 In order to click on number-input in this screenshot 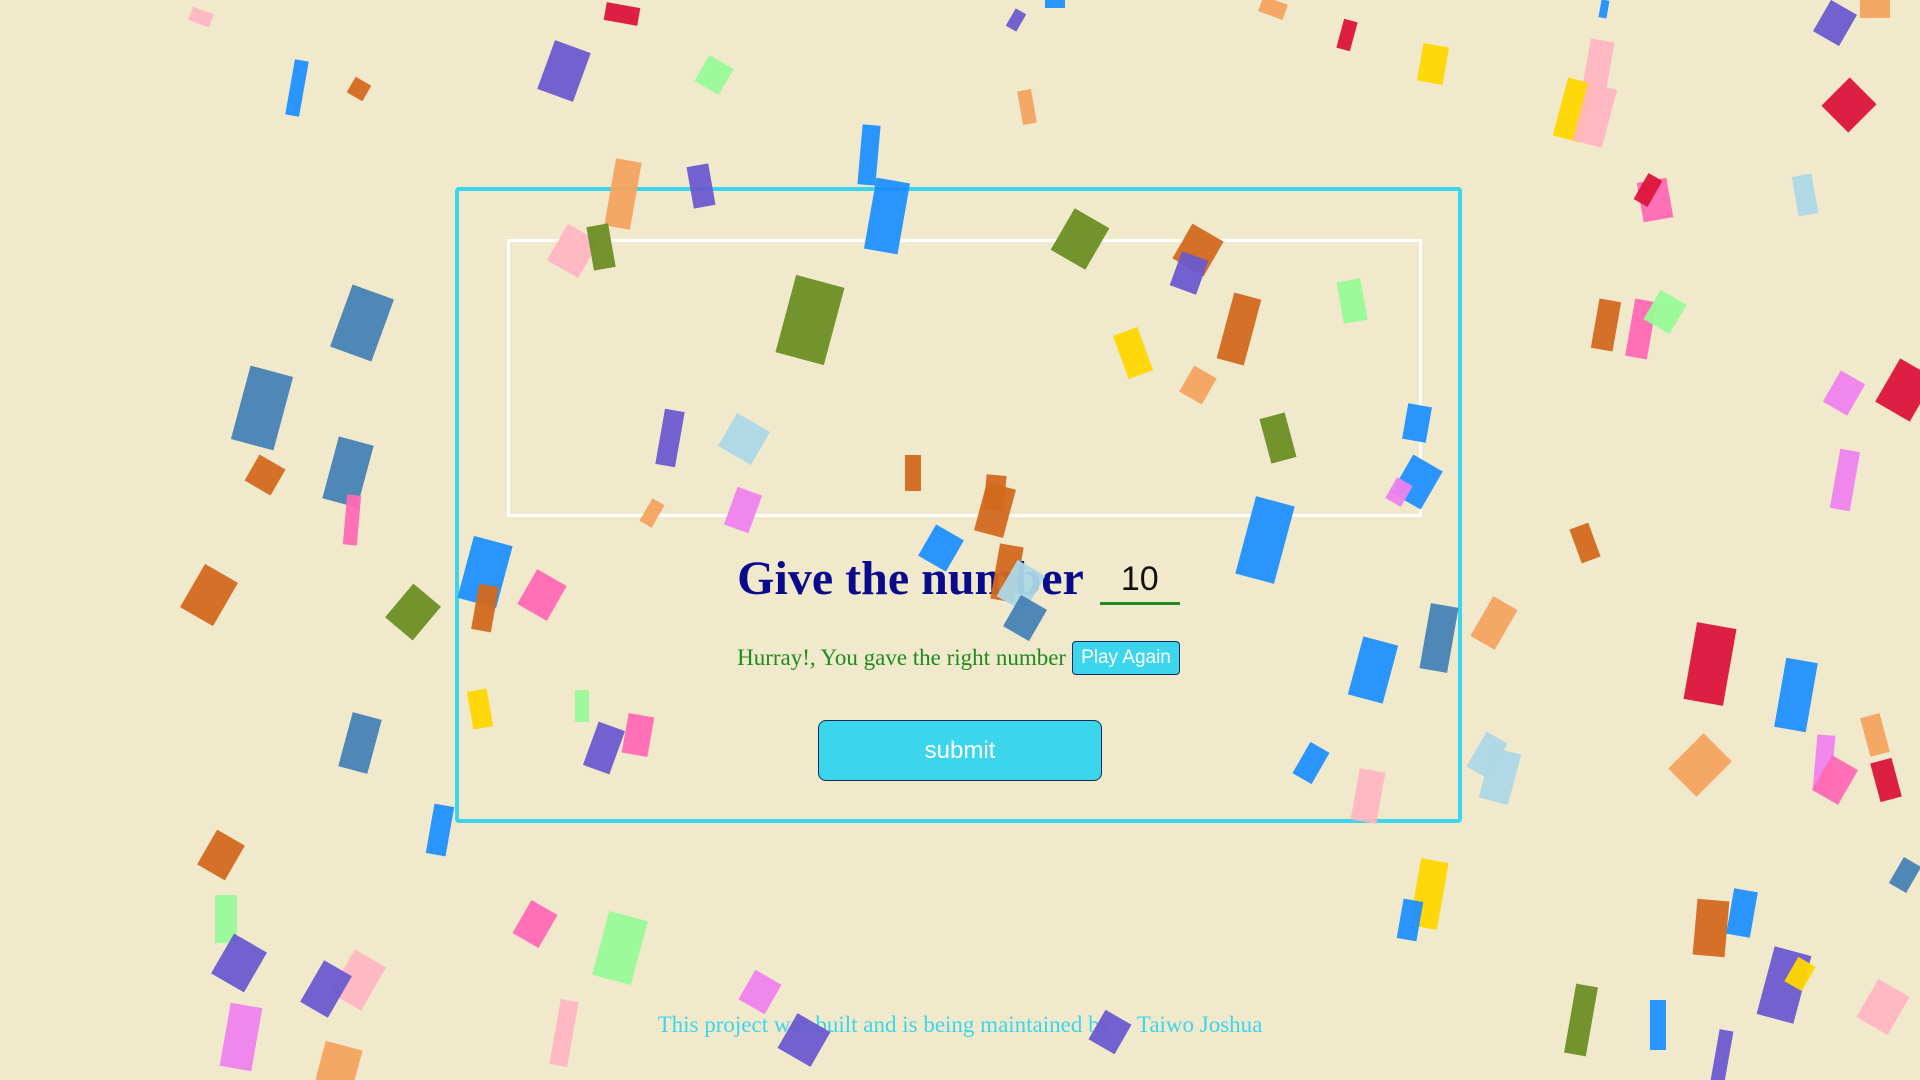, I will do `click(1139, 580)`.